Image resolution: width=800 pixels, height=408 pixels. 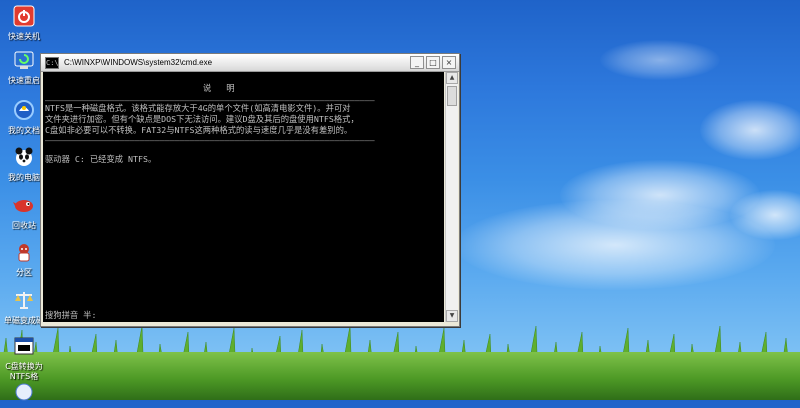 What do you see at coordinates (417, 62) in the screenshot?
I see `minimize-button: _` at bounding box center [417, 62].